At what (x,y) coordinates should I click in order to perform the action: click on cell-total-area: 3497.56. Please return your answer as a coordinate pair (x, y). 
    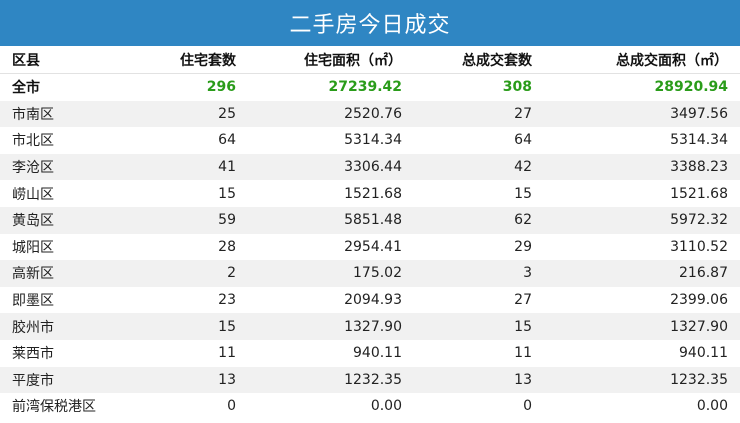
    Looking at the image, I should click on (642, 114).